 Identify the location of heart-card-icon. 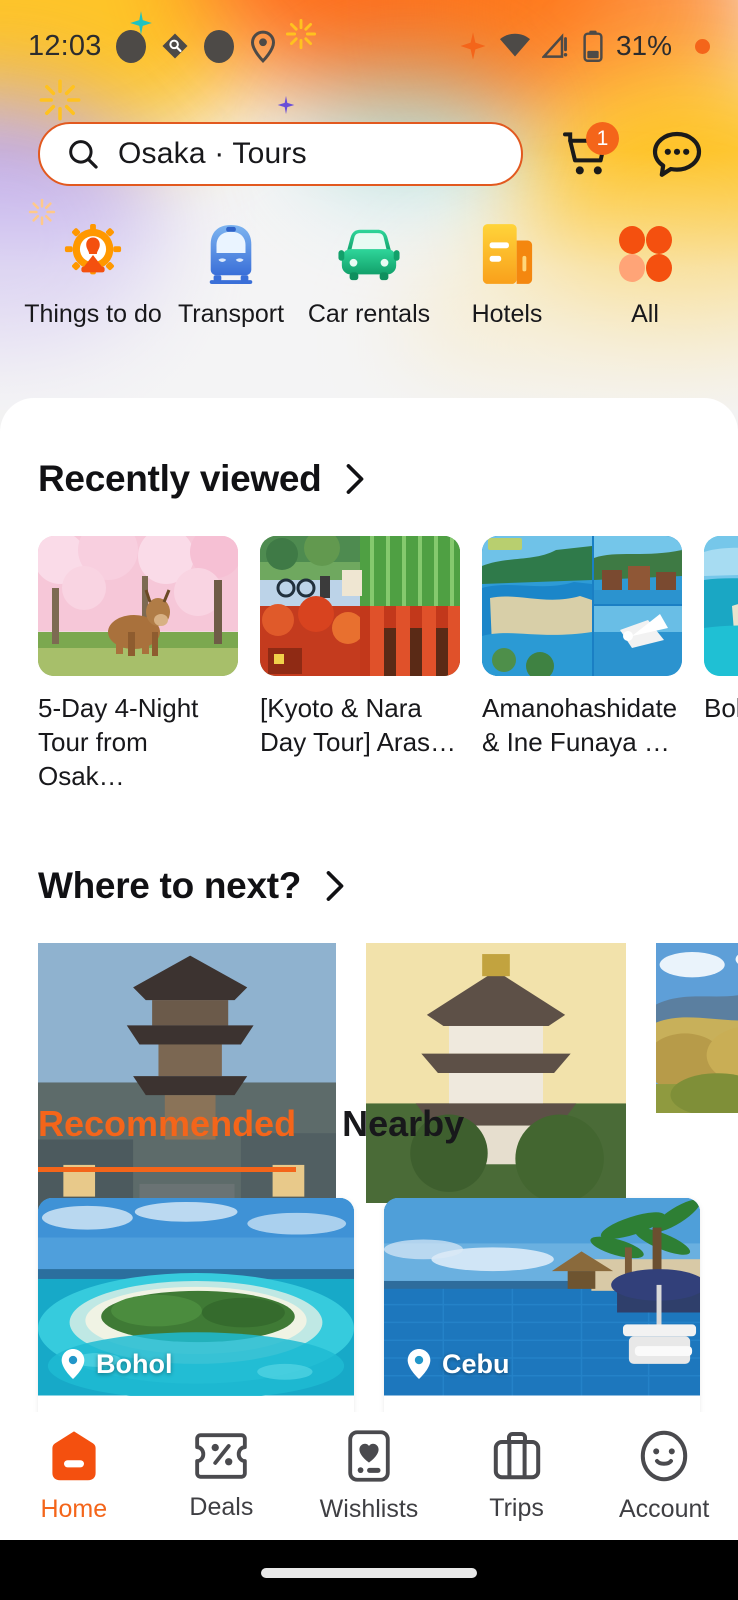
(369, 1455).